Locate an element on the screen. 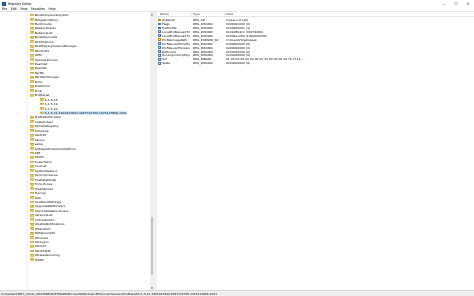 The width and height of the screenshot is (474, 296). minimize-button: — is located at coordinates (444, 3).